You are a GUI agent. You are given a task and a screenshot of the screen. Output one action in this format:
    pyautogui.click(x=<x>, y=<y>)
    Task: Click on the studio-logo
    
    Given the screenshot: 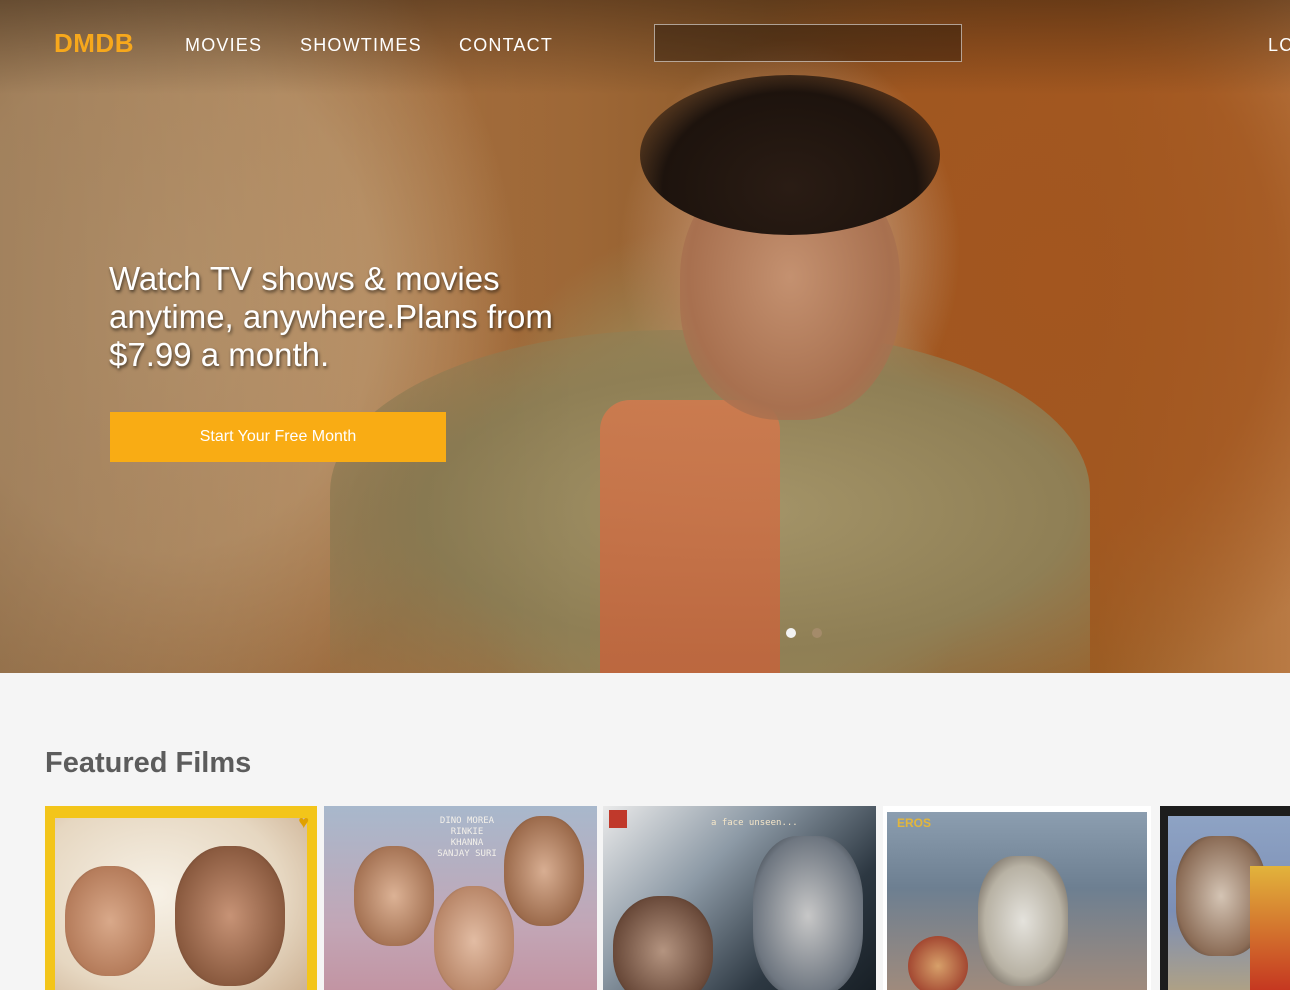 What is the action you would take?
    pyautogui.click(x=618, y=819)
    